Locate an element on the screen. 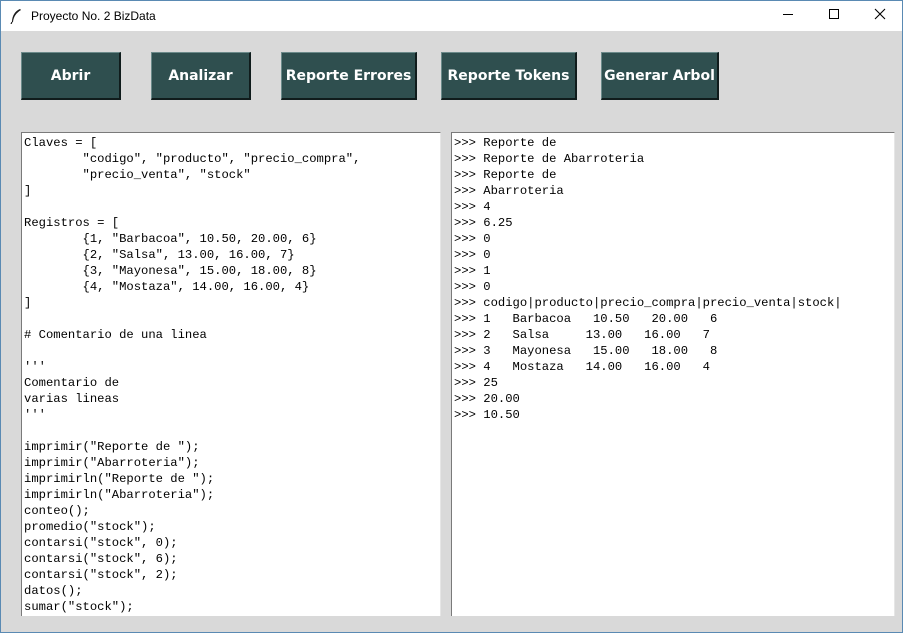 The image size is (903, 633). editor-line: imprimirln("Reporte de "); is located at coordinates (119, 479).